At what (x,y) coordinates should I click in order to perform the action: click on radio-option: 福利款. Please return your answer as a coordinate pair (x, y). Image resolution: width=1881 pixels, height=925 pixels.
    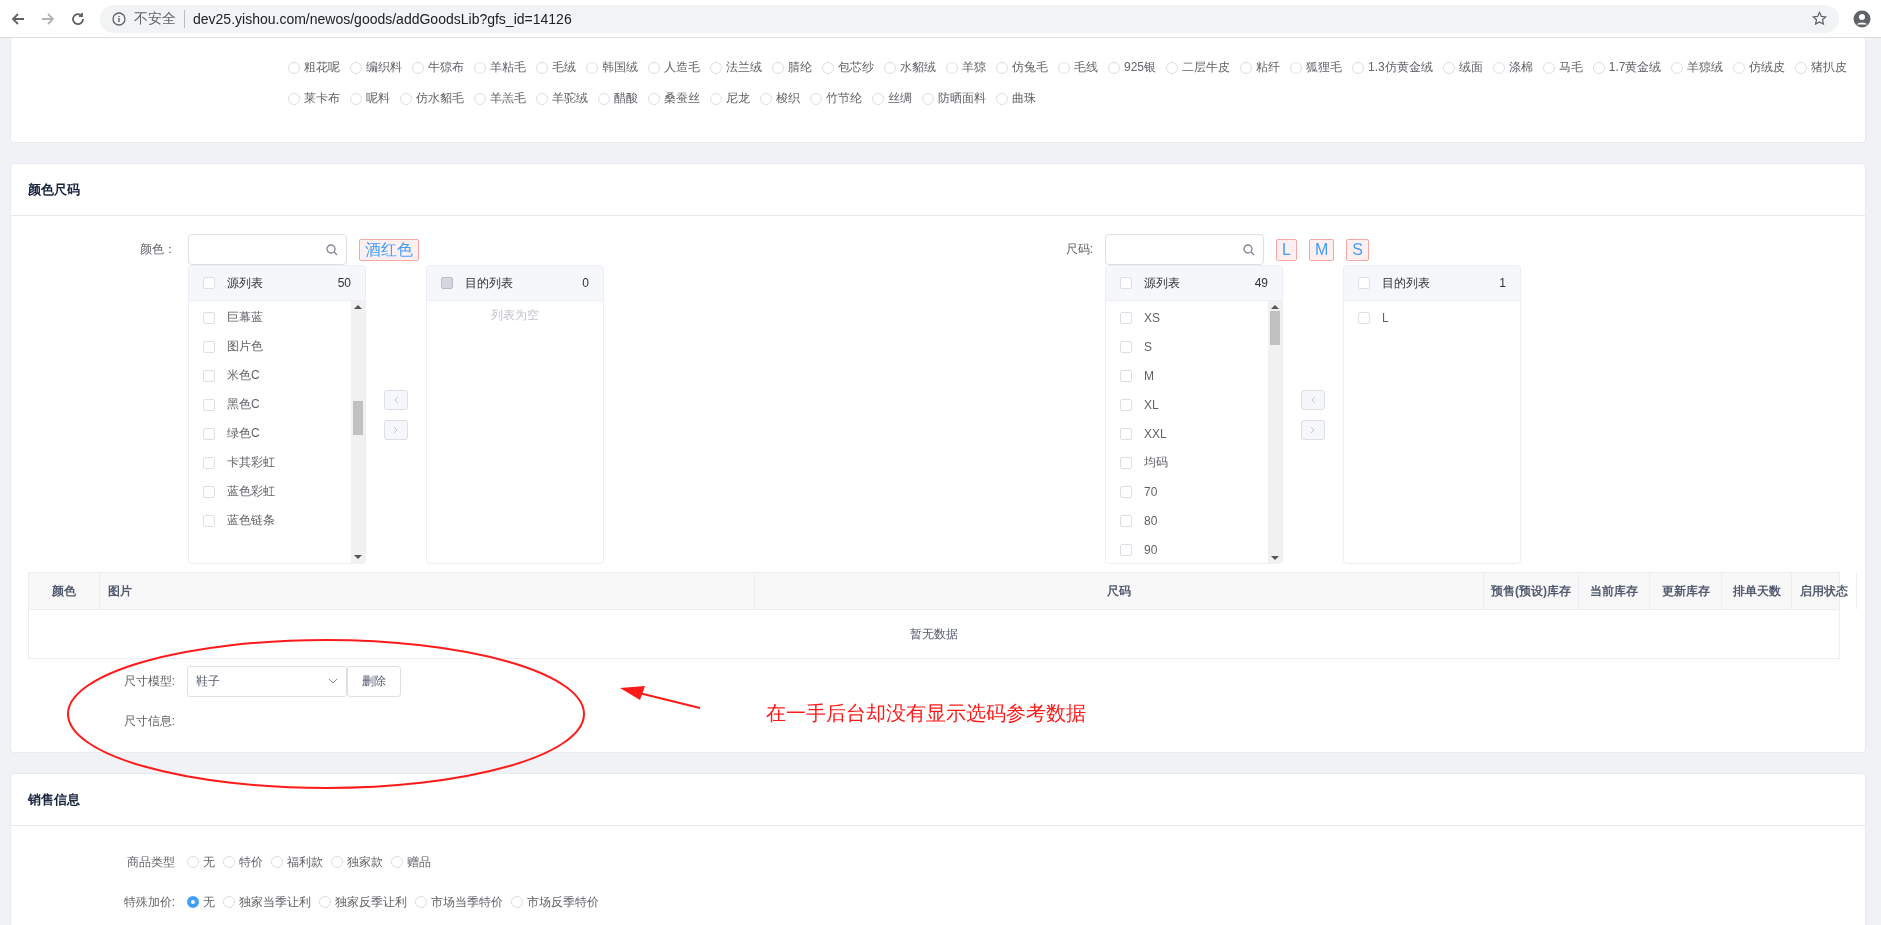
    Looking at the image, I should click on (297, 862).